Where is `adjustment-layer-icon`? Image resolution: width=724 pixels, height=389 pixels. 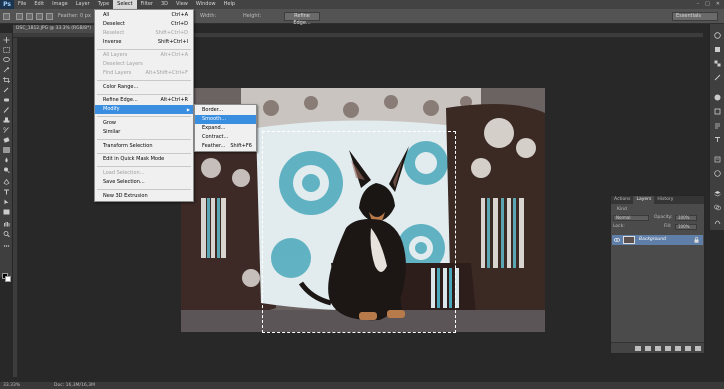 adjustment-layer-icon is located at coordinates (668, 348).